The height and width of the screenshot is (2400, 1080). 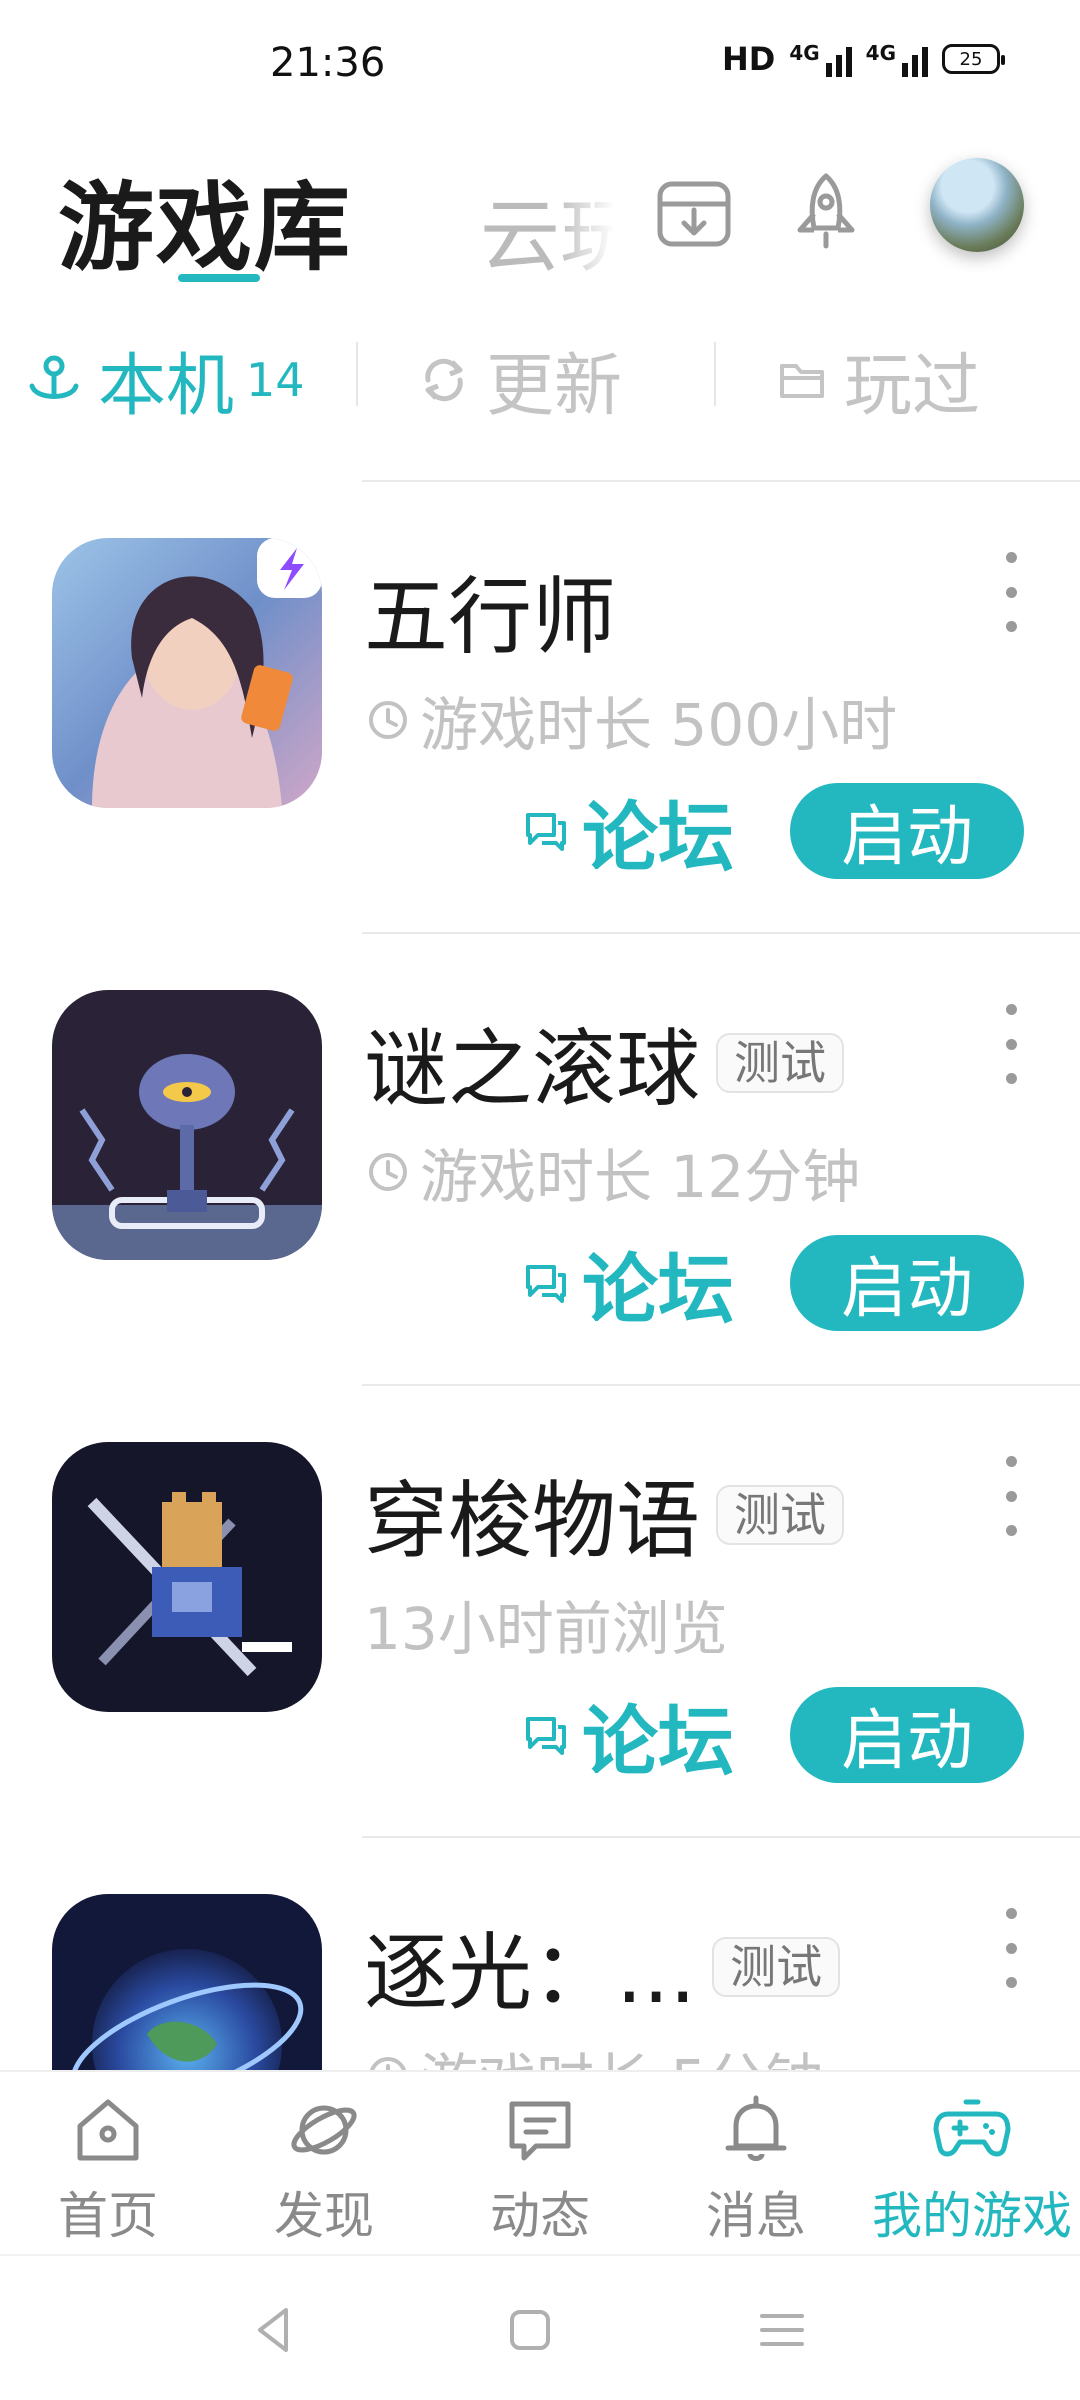 I want to click on nav-home: 首页, so click(x=108, y=2169).